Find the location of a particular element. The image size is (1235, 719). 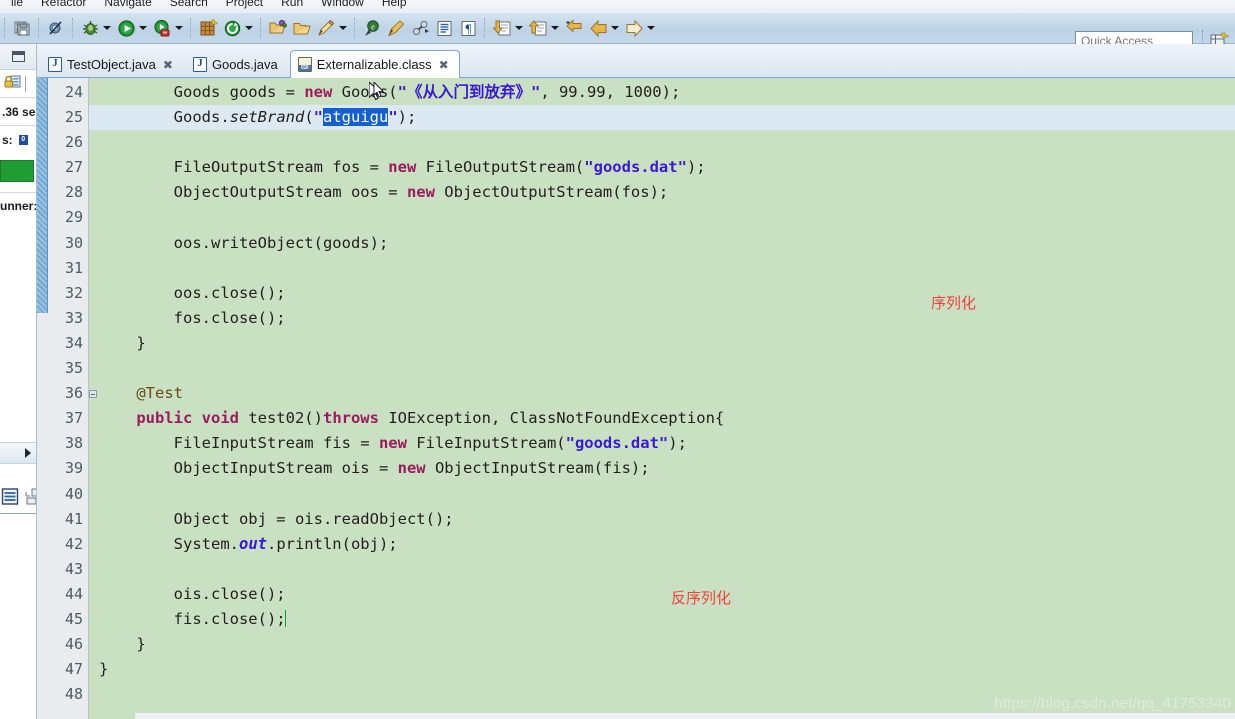

pilcrow-icon: ¶ is located at coordinates (468, 28).